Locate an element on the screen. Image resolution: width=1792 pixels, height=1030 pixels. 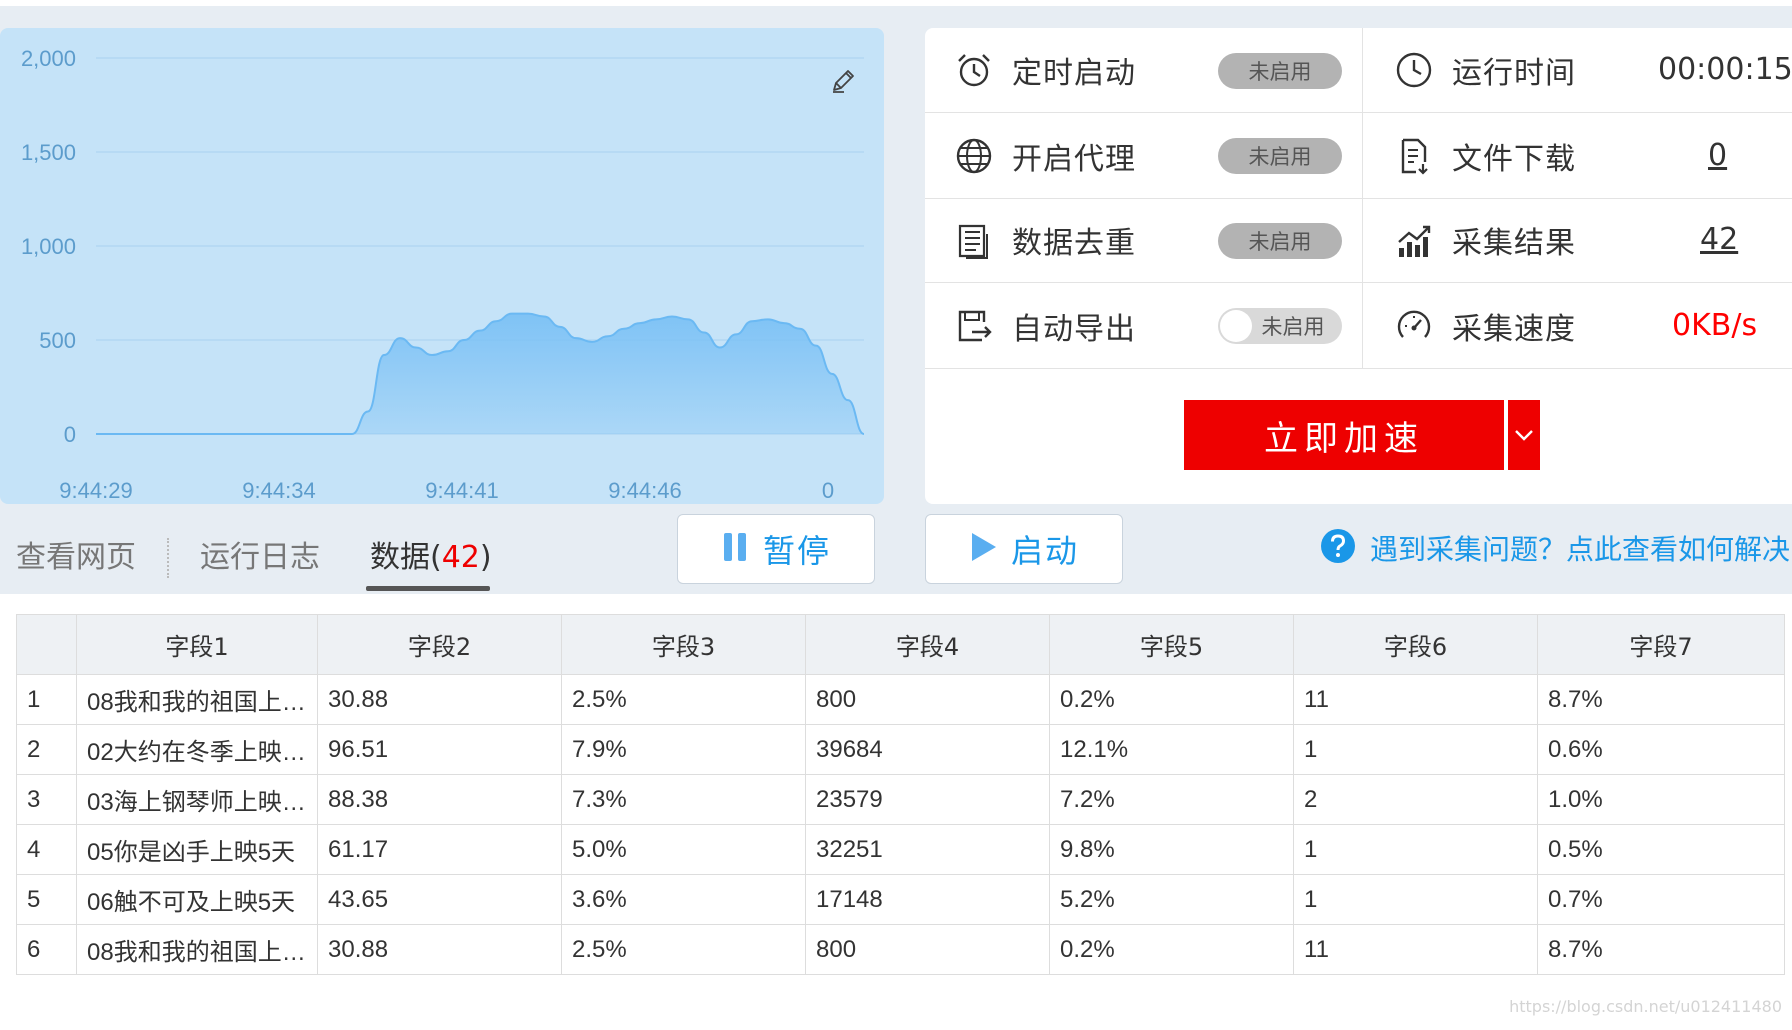
table-cell: 8.7% is located at coordinates (1661, 949).